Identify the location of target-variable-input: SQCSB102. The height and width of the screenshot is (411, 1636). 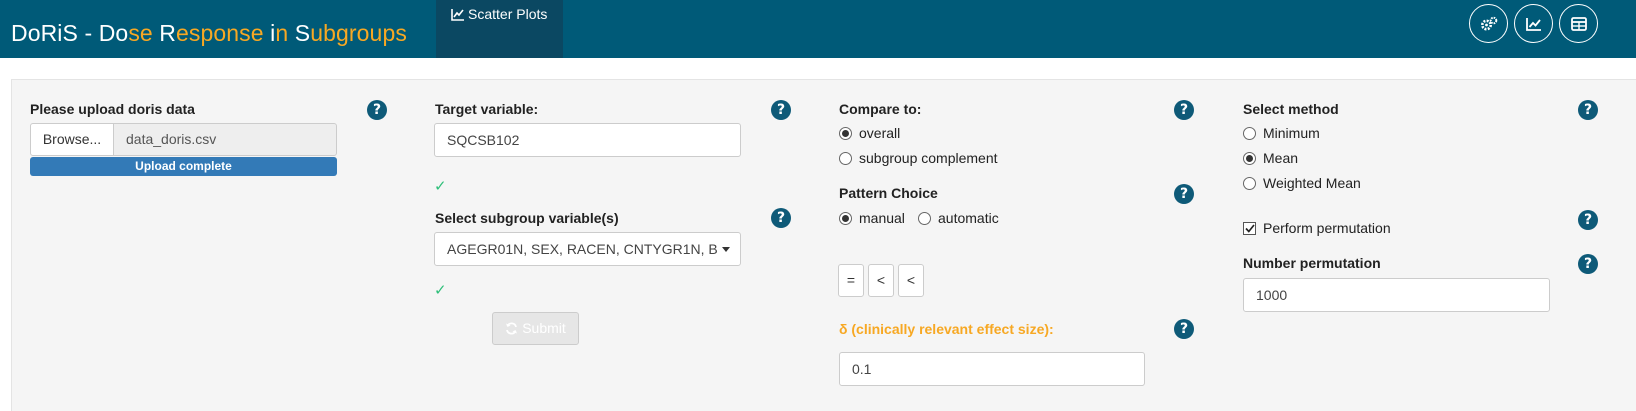
(587, 140).